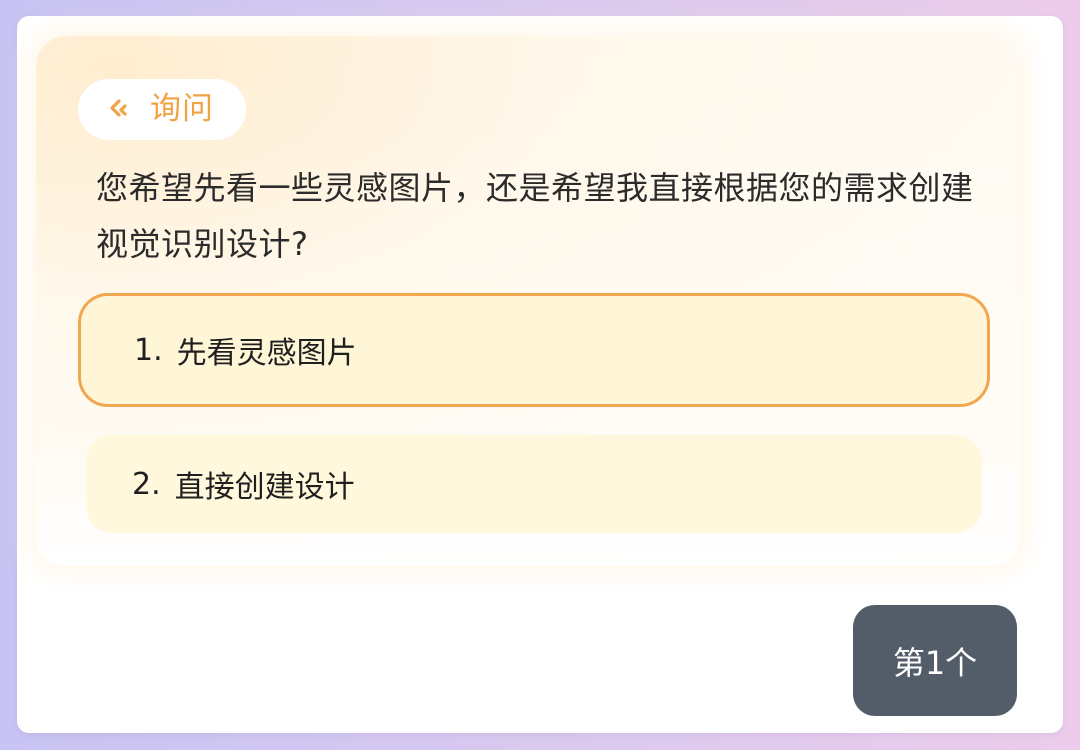 This screenshot has width=1080, height=750. Describe the element at coordinates (535, 216) in the screenshot. I see `question-text: 您希望先看一些灵感图片，还是希望我直接根据您的需求创建视觉识别设计?` at that location.